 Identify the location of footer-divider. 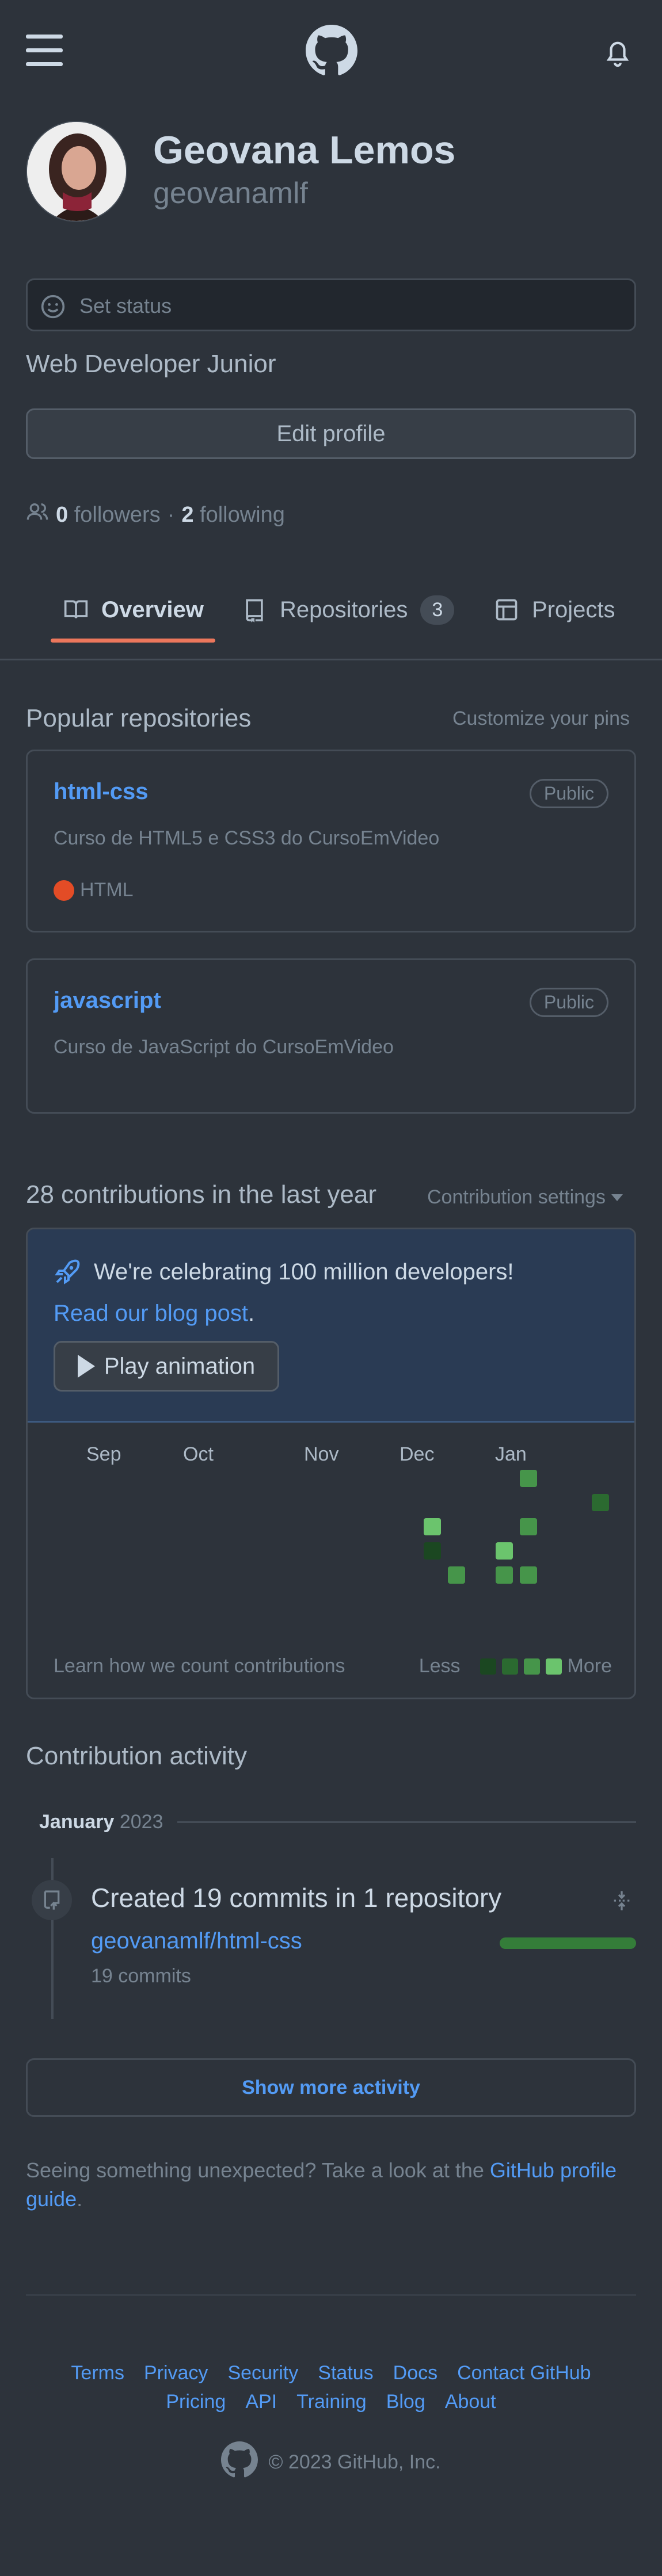
(331, 2295).